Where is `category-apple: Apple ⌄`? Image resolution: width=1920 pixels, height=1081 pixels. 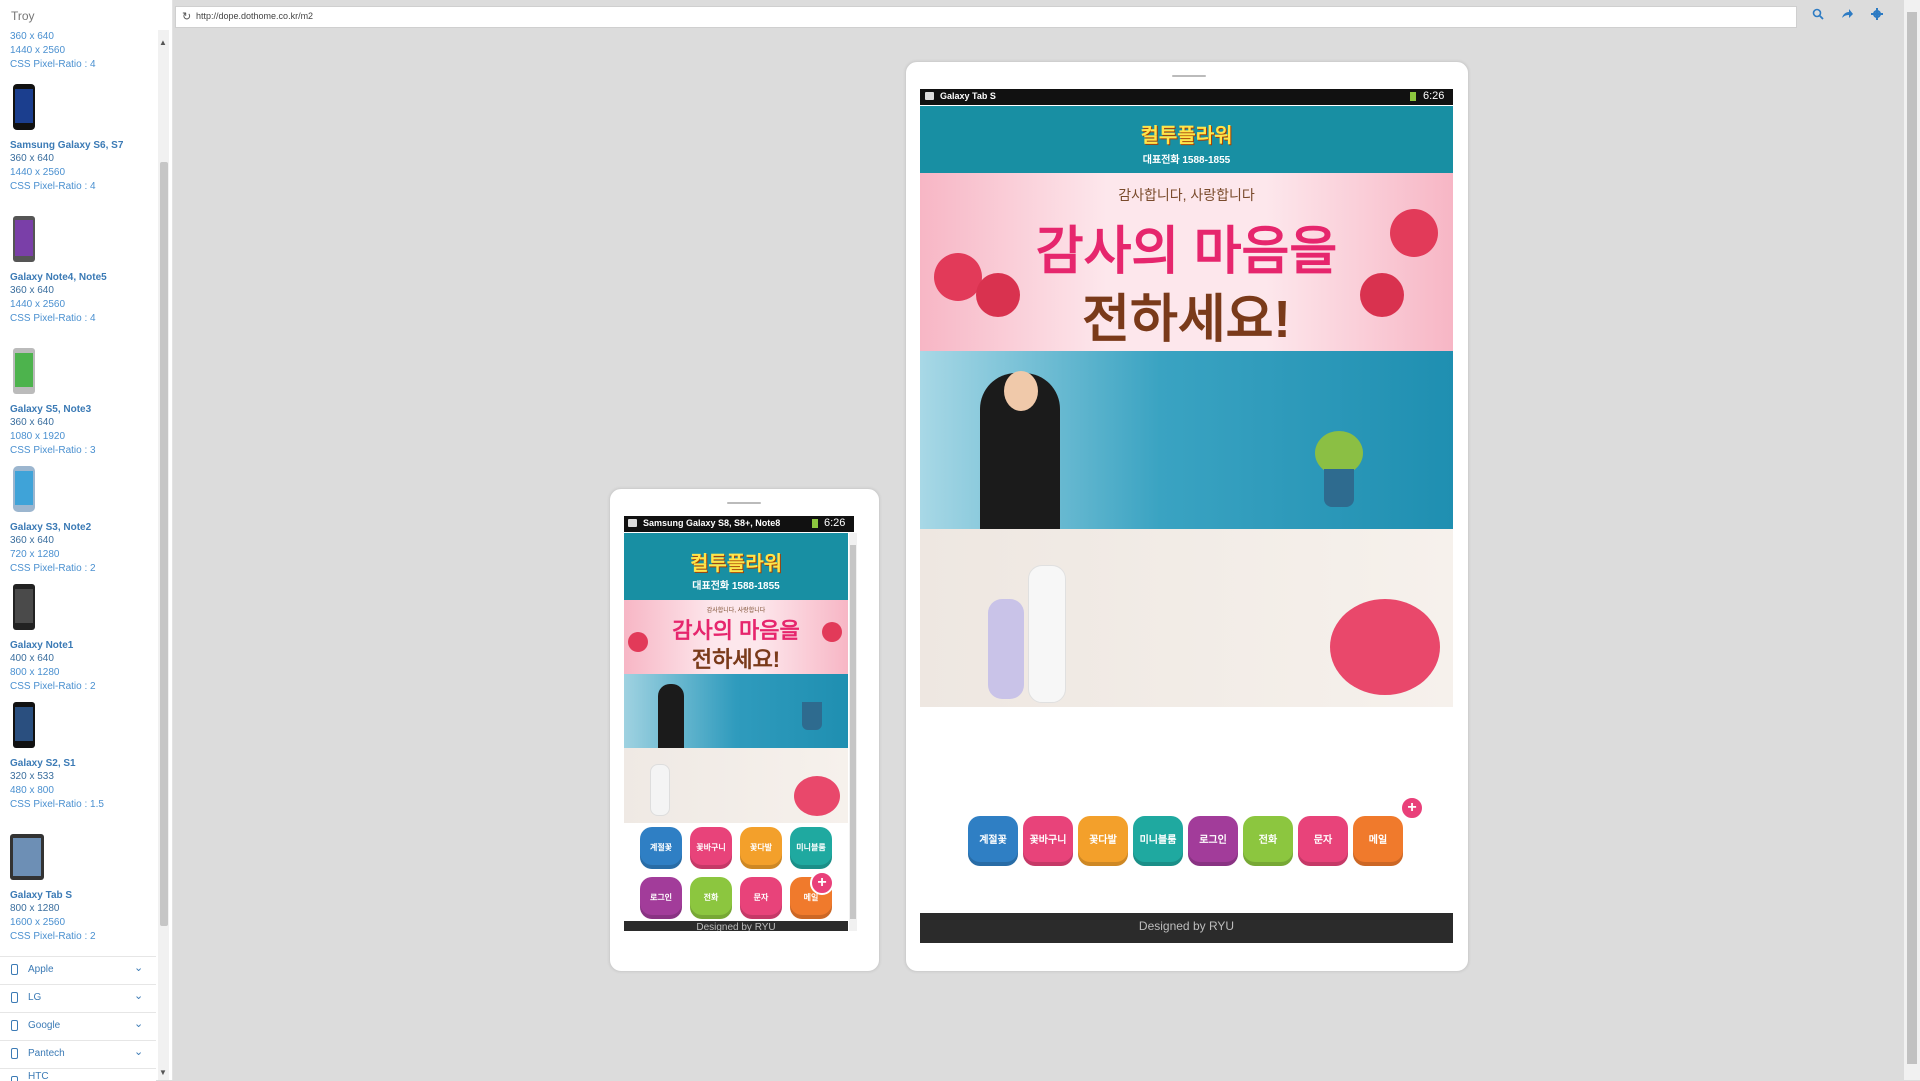
category-apple: Apple ⌄ is located at coordinates (78, 970).